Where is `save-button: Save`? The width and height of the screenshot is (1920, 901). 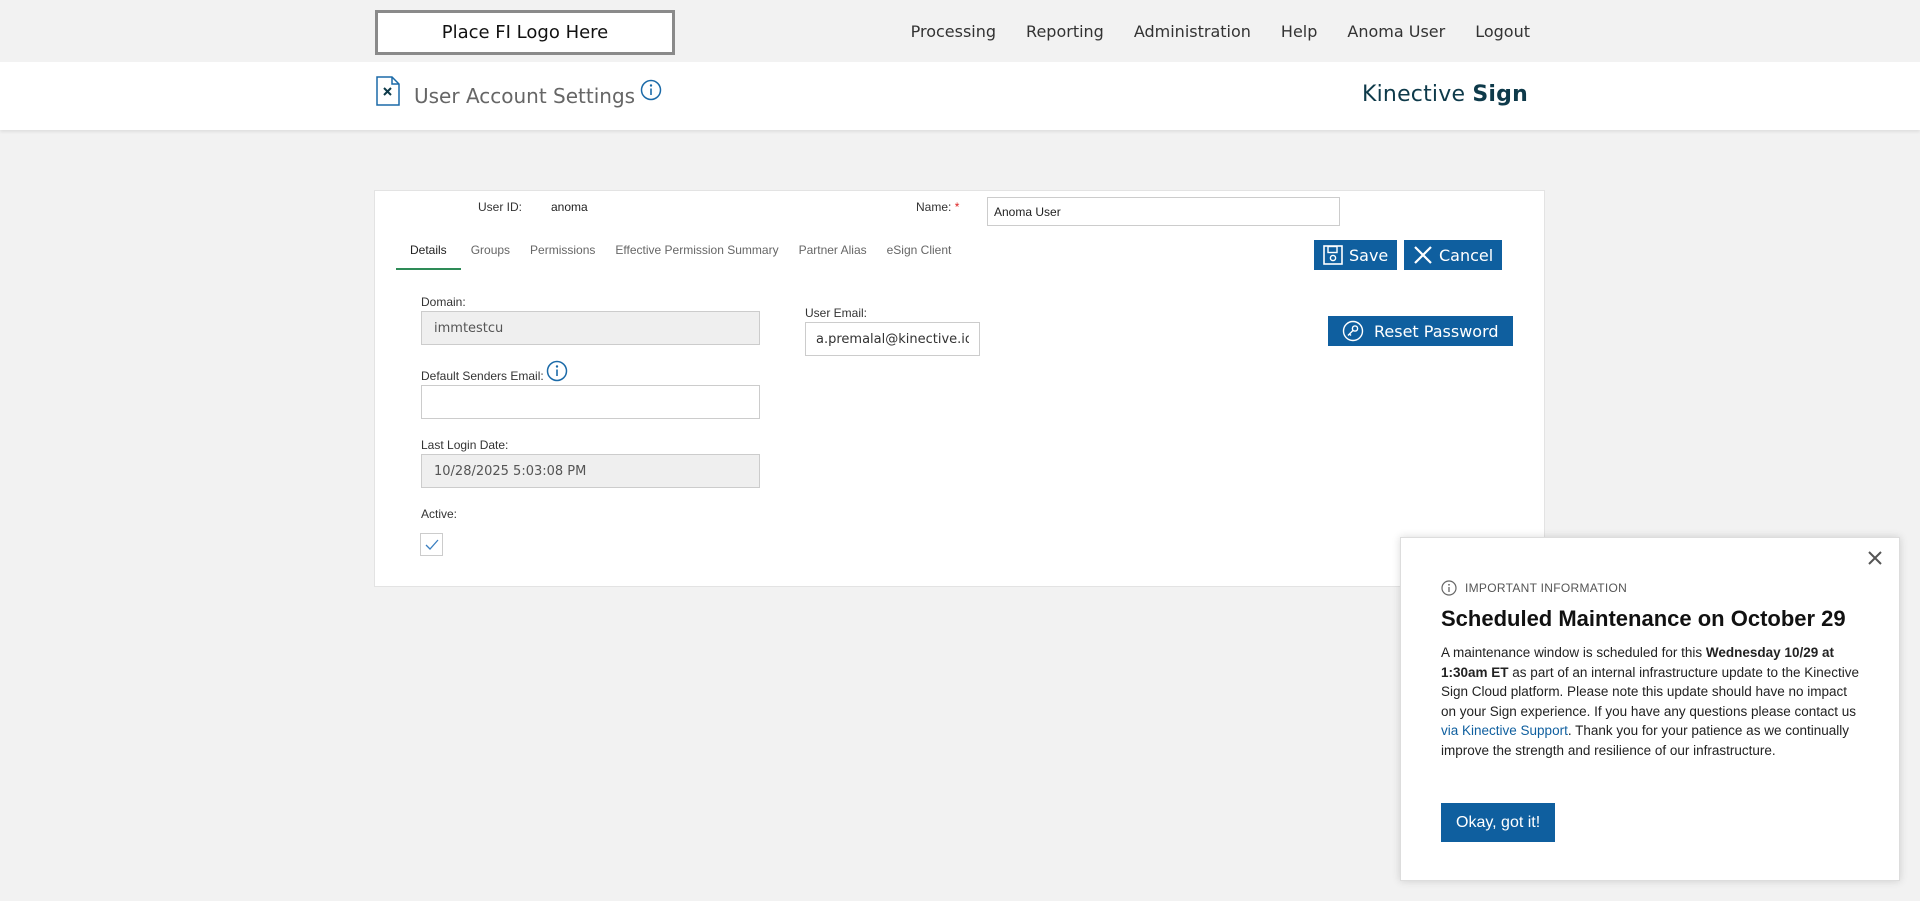 save-button: Save is located at coordinates (1356, 255).